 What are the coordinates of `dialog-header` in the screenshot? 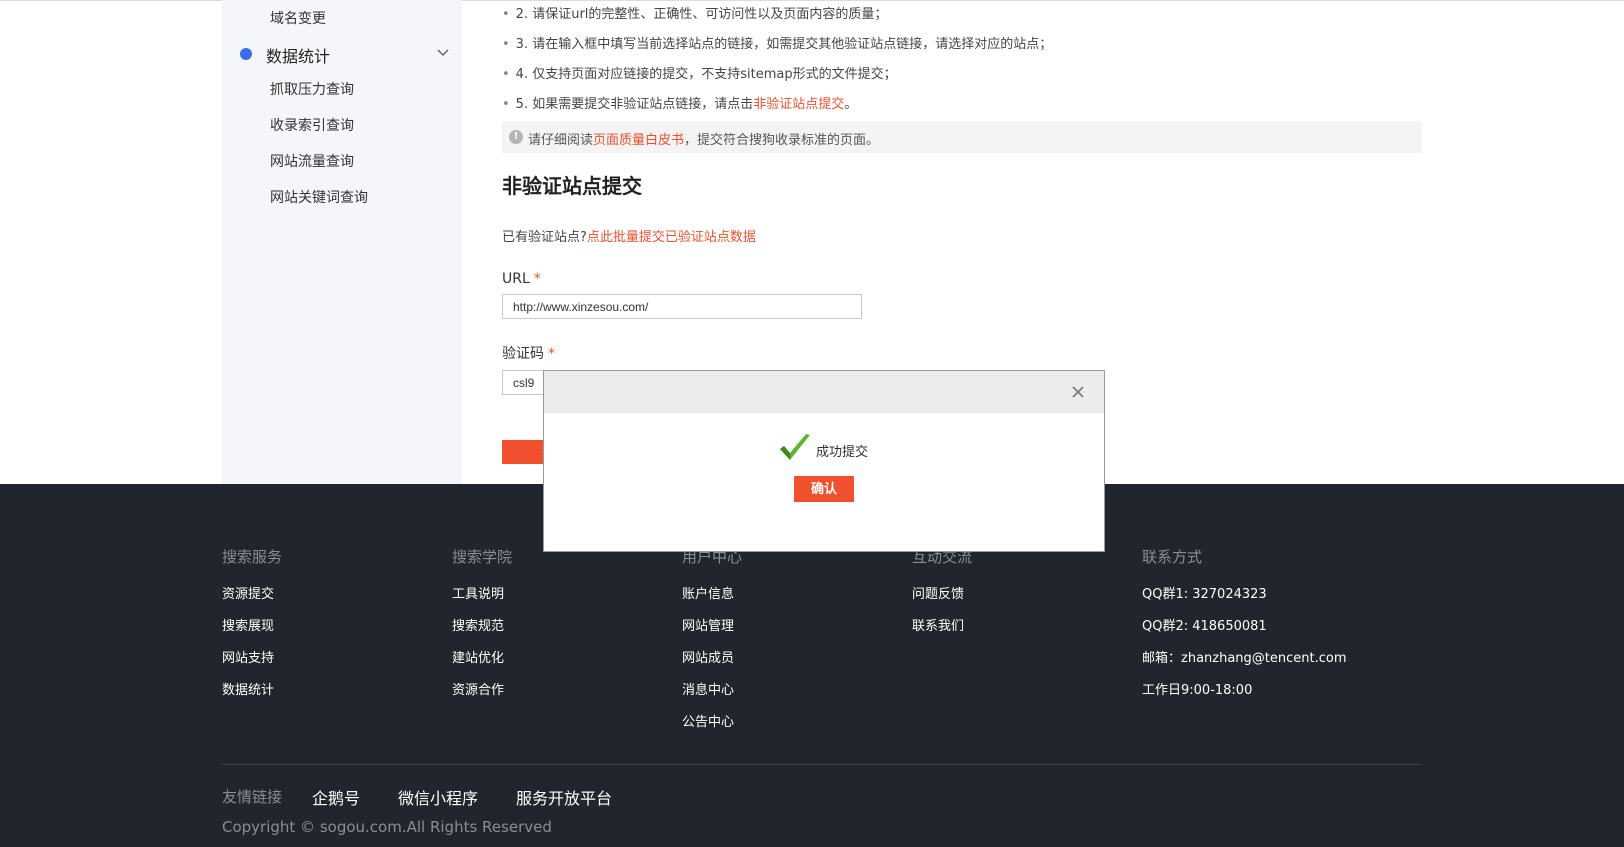 It's located at (824, 392).